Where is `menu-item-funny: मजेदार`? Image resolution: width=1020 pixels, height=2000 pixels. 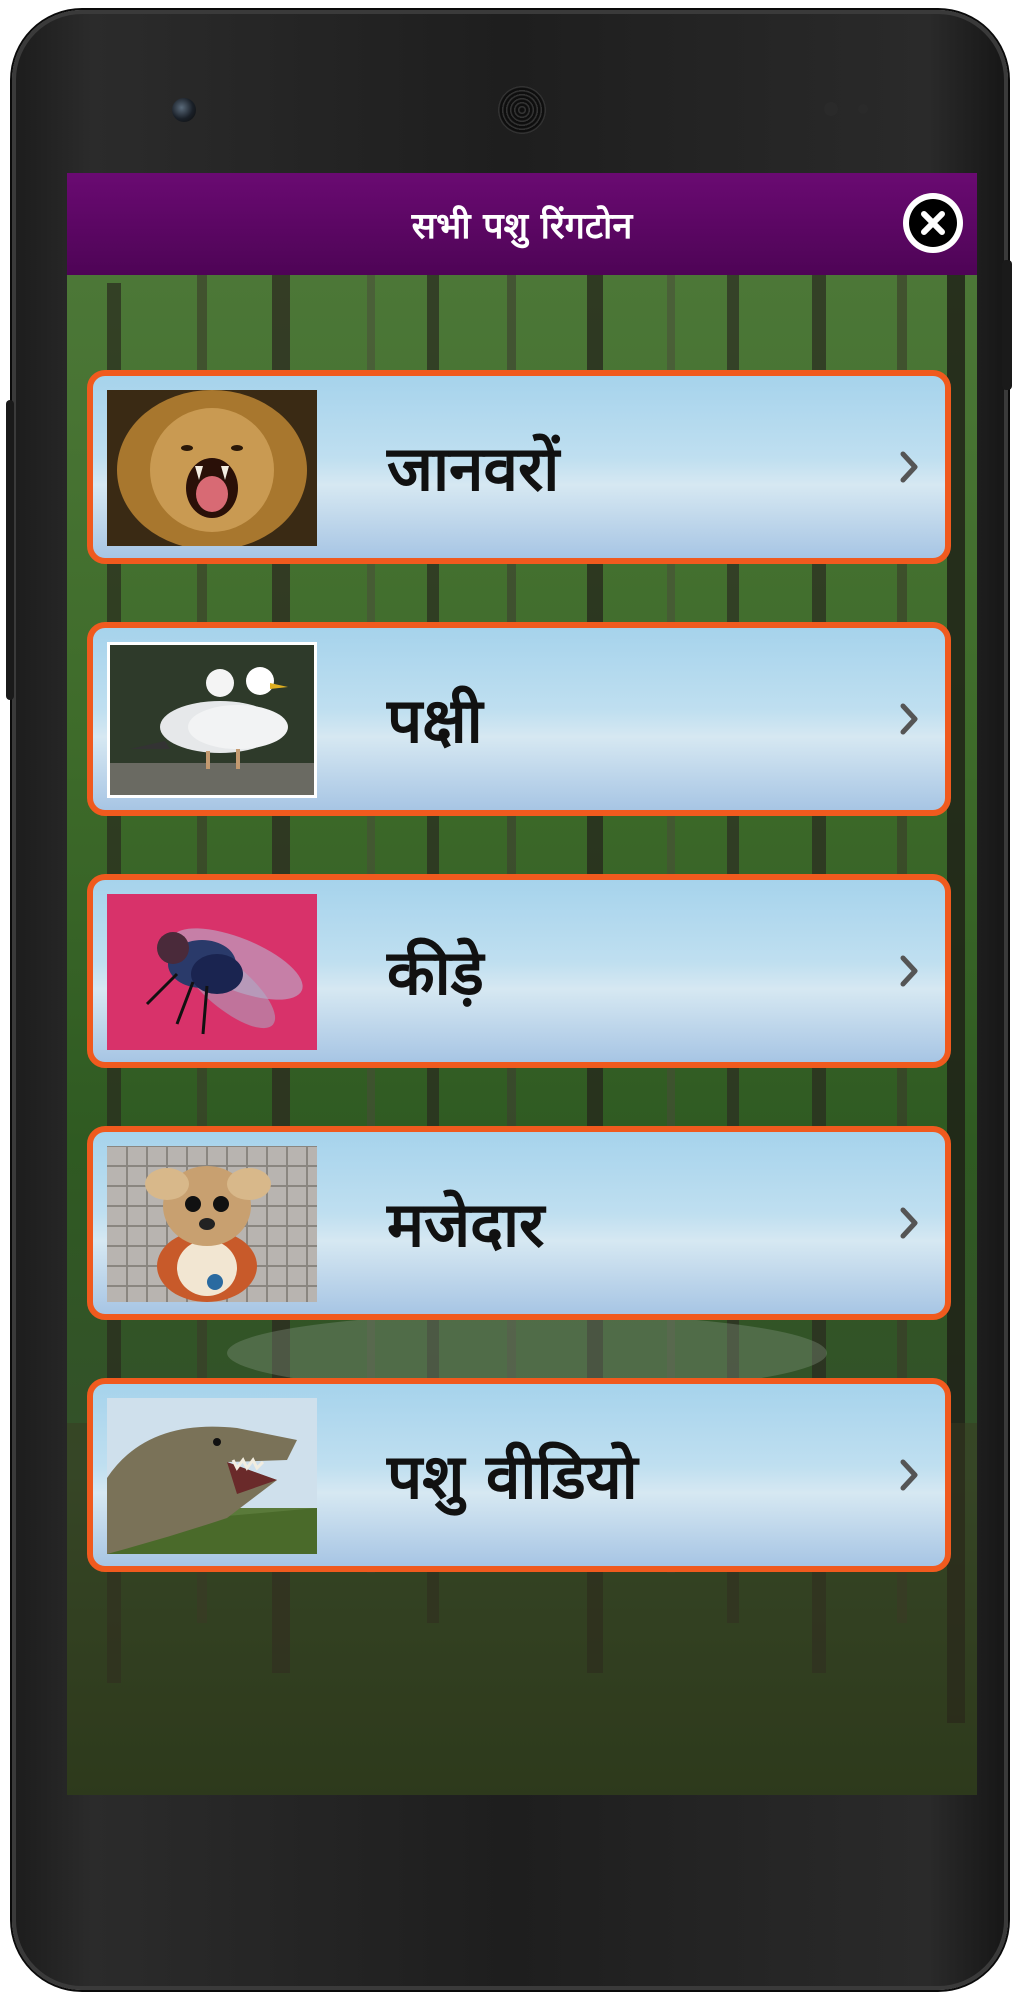 menu-item-funny: मजेदार is located at coordinates (519, 1223).